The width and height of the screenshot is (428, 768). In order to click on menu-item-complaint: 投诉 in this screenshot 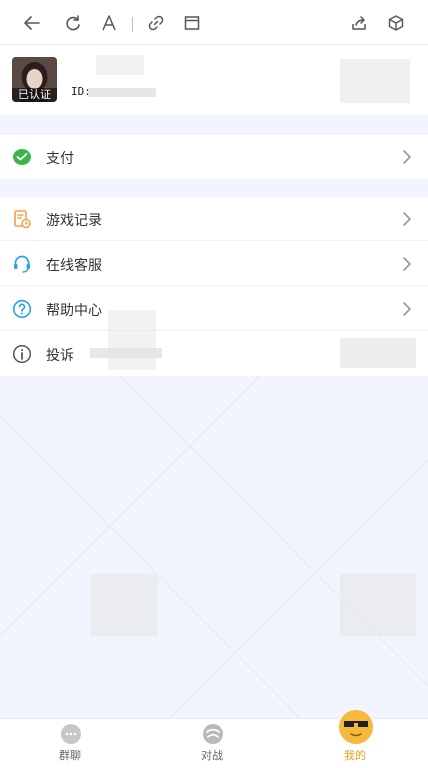, I will do `click(214, 354)`.